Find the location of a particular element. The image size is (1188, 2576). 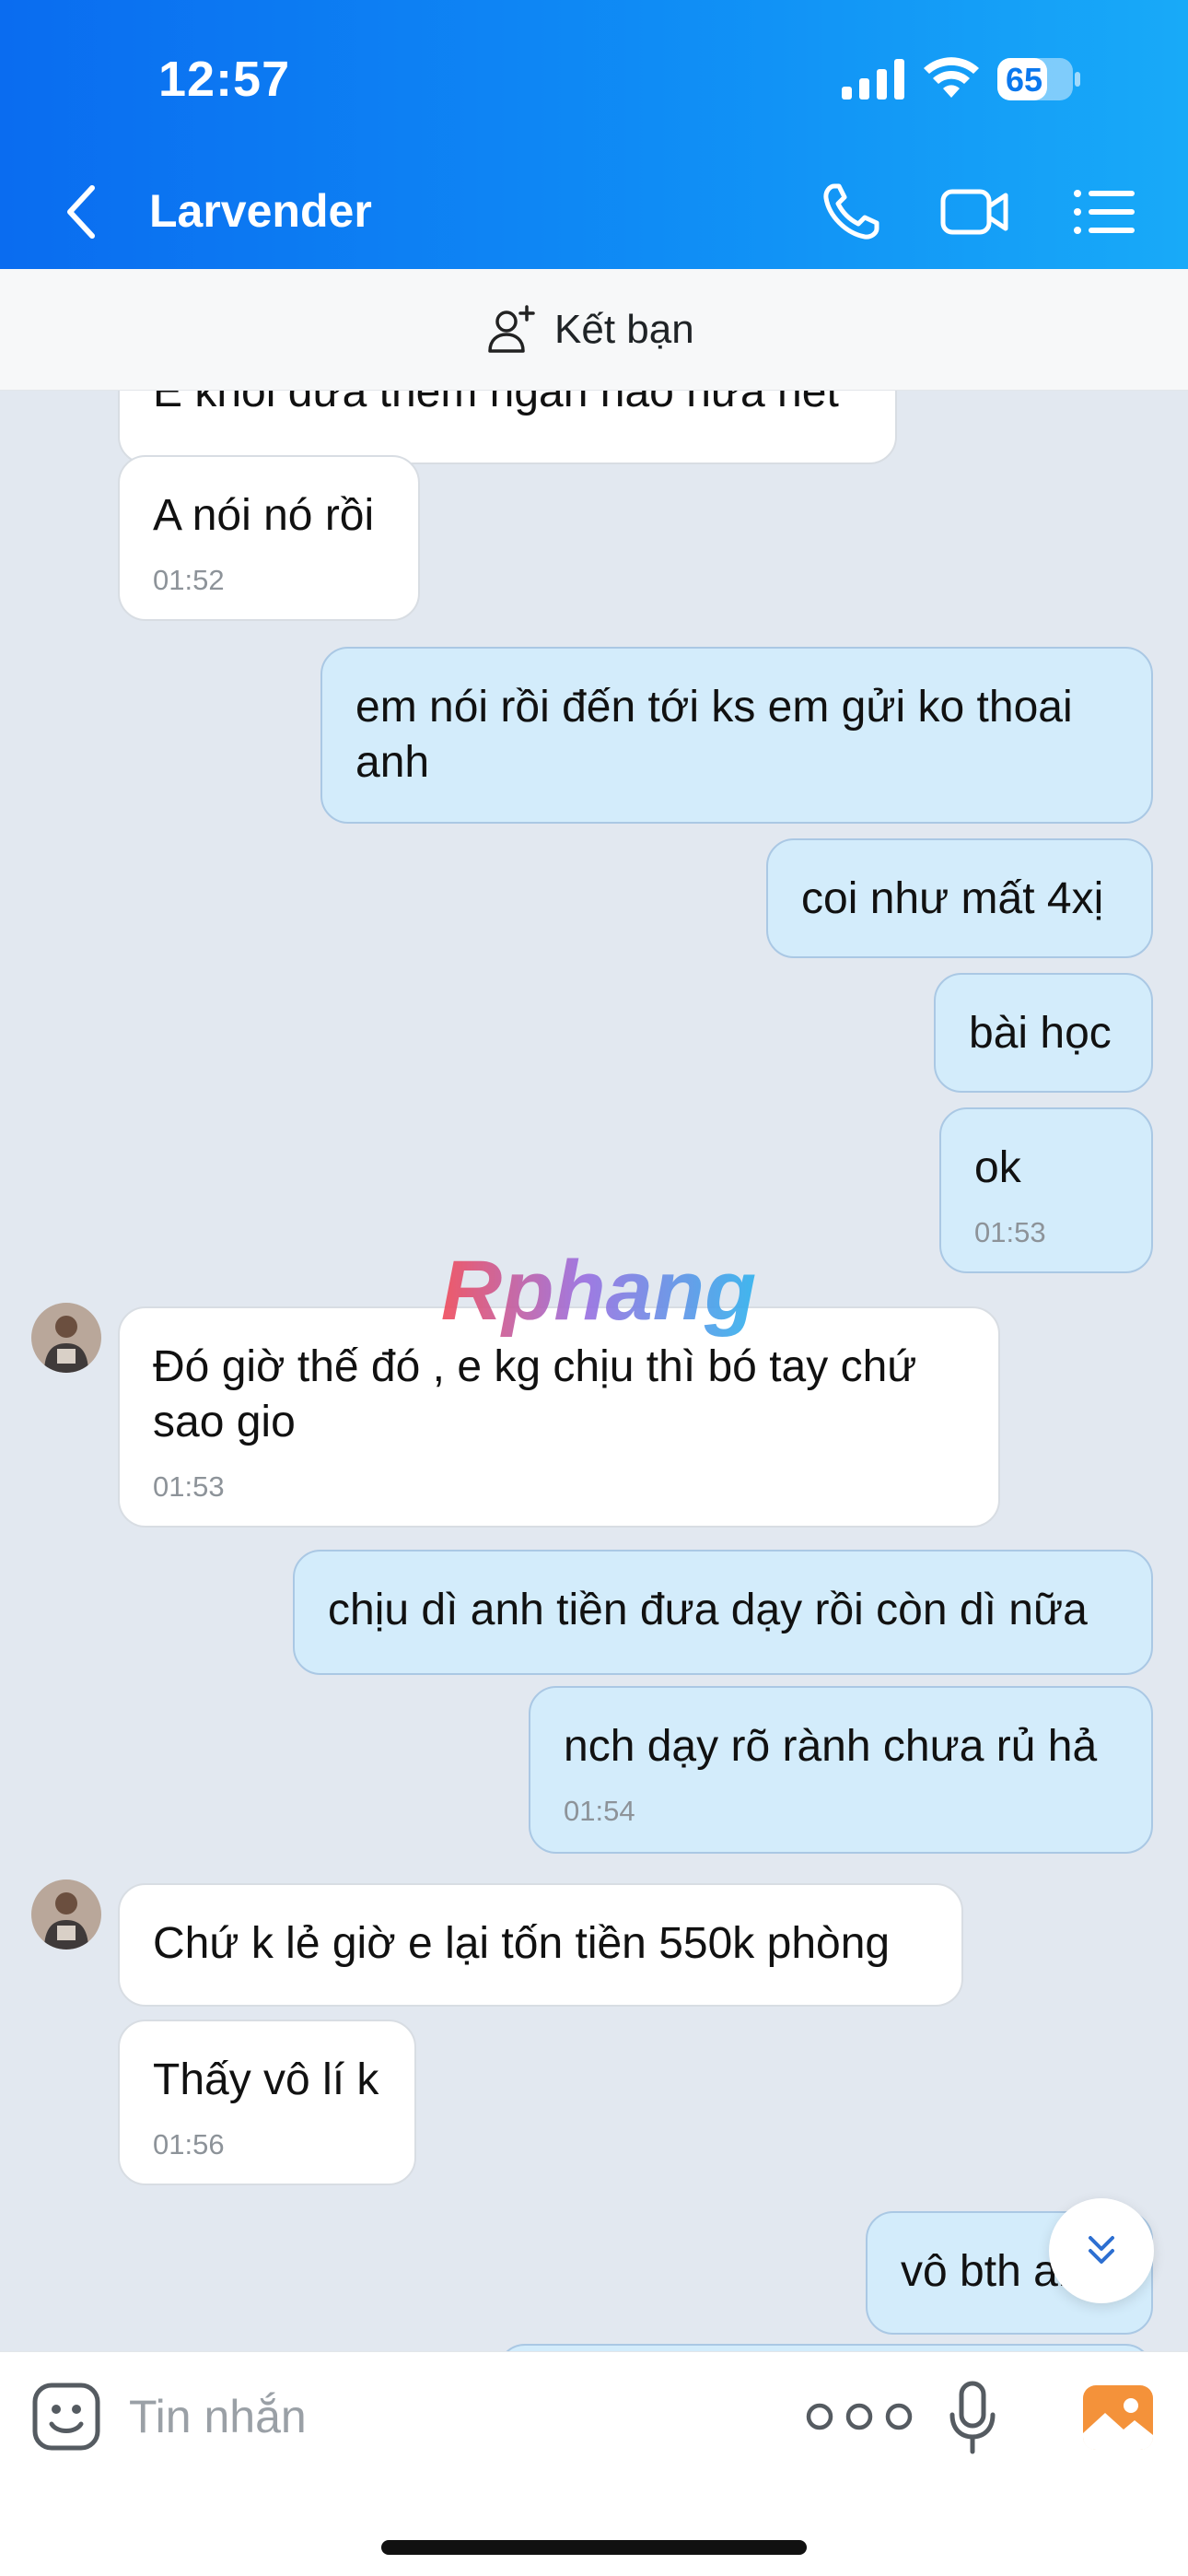

message-outgoing: nch dạy rõ rành chưa rủ hả 01:54 is located at coordinates (841, 1770).